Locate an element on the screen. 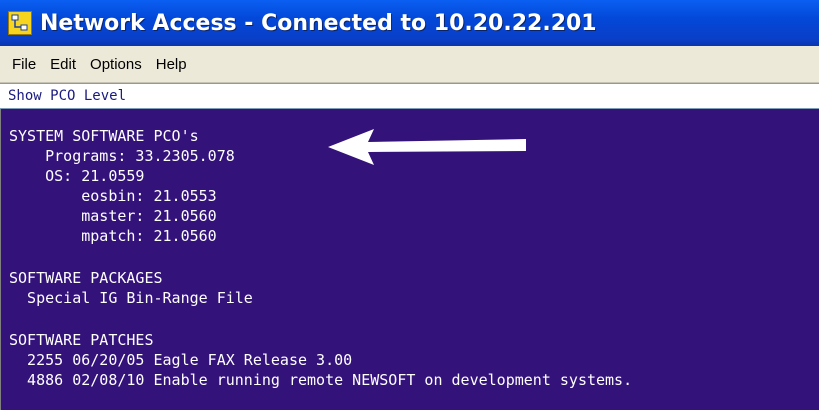  terminal-line: OS: 21.0559 is located at coordinates (77, 176).